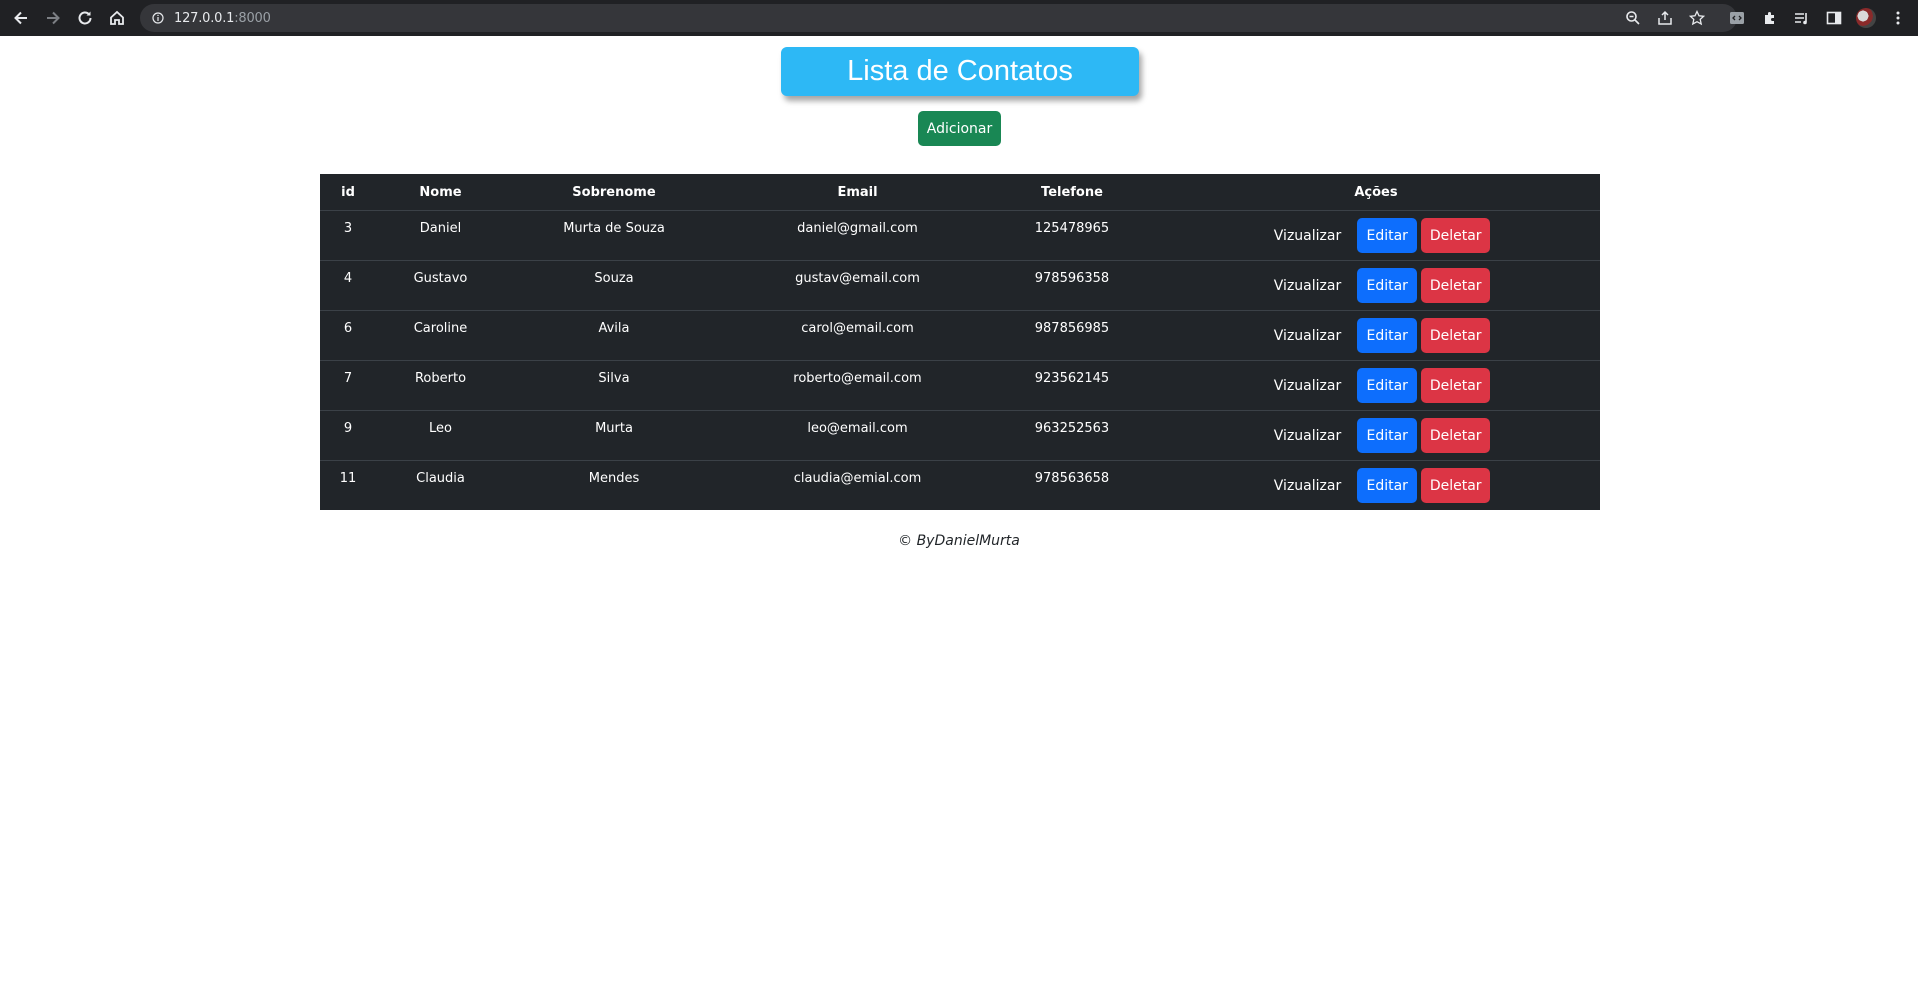 This screenshot has height=1004, width=1918. I want to click on cell-telefone: 987856985, so click(1072, 328).